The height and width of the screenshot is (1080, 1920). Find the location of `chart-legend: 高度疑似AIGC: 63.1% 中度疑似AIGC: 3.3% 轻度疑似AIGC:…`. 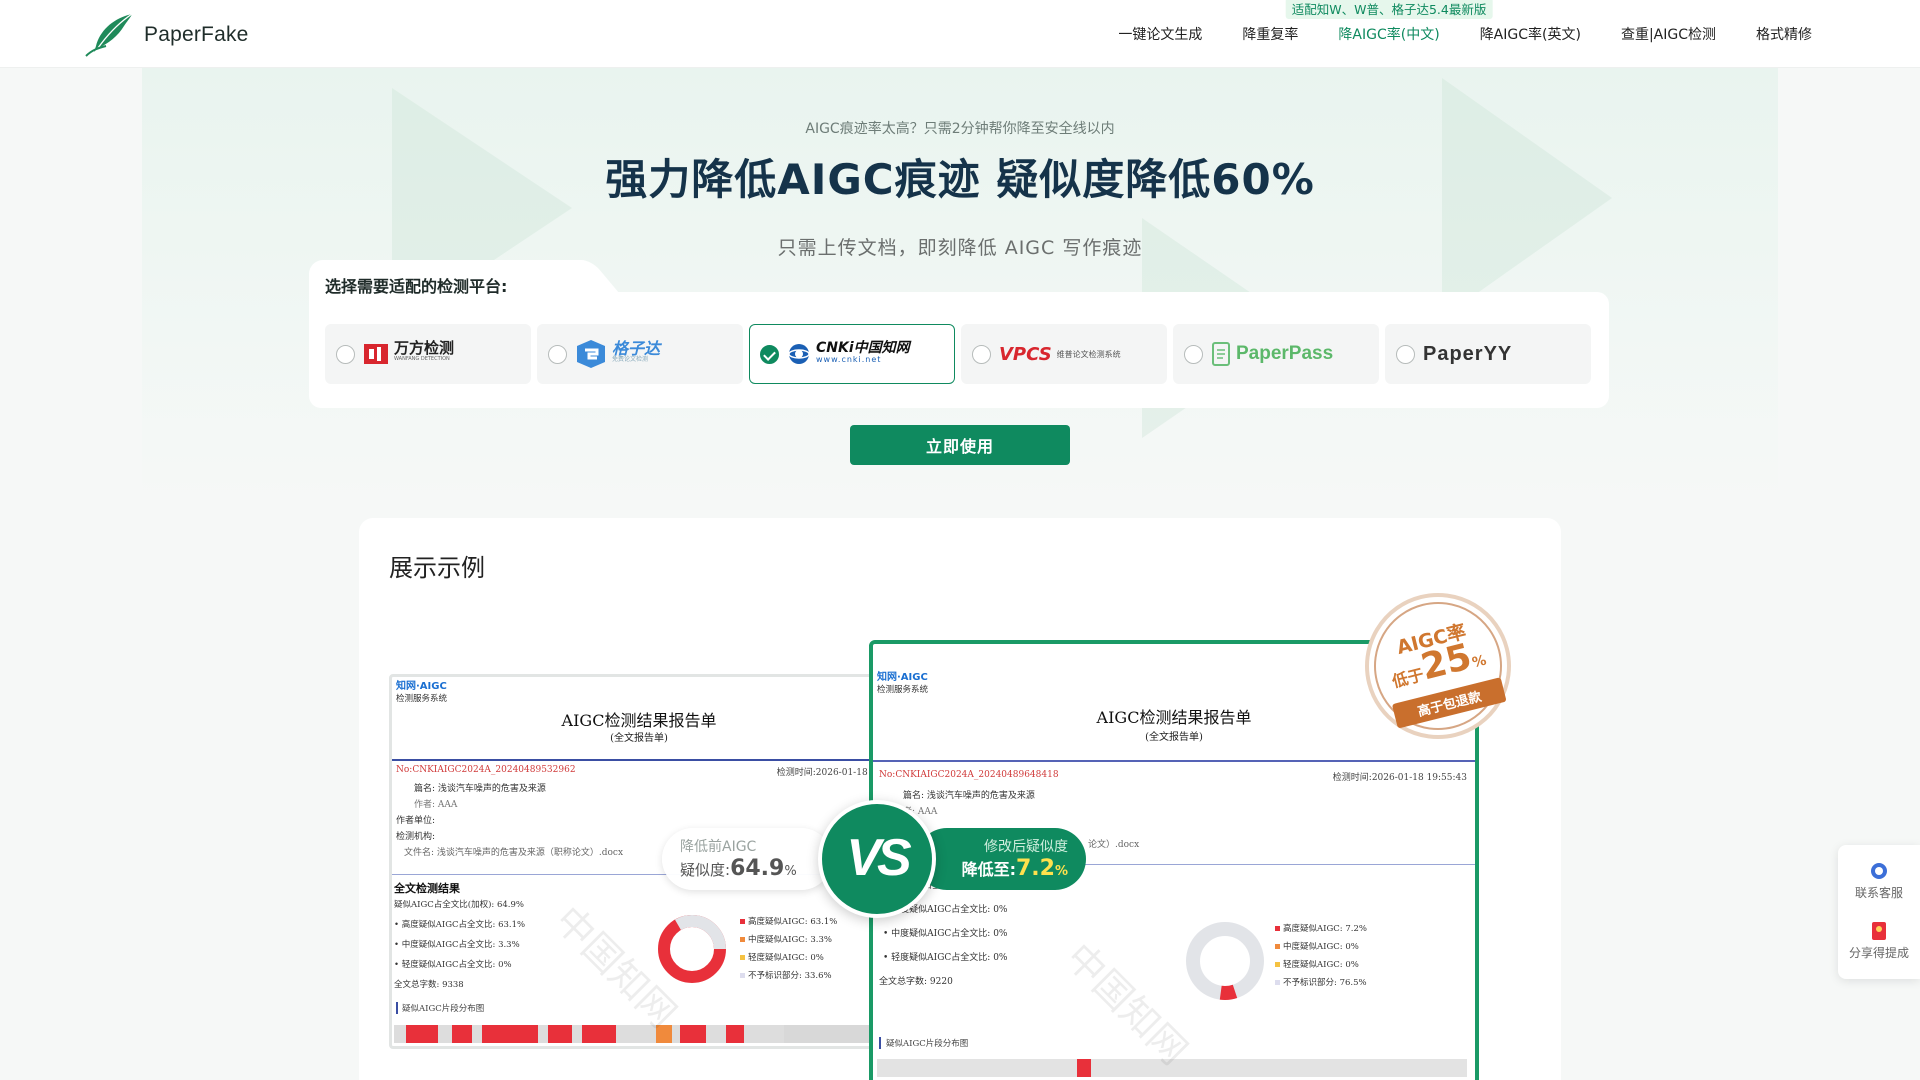

chart-legend: 高度疑似AIGC: 63.1% 中度疑似AIGC: 3.3% 轻度疑似AIGC:… is located at coordinates (788, 949).